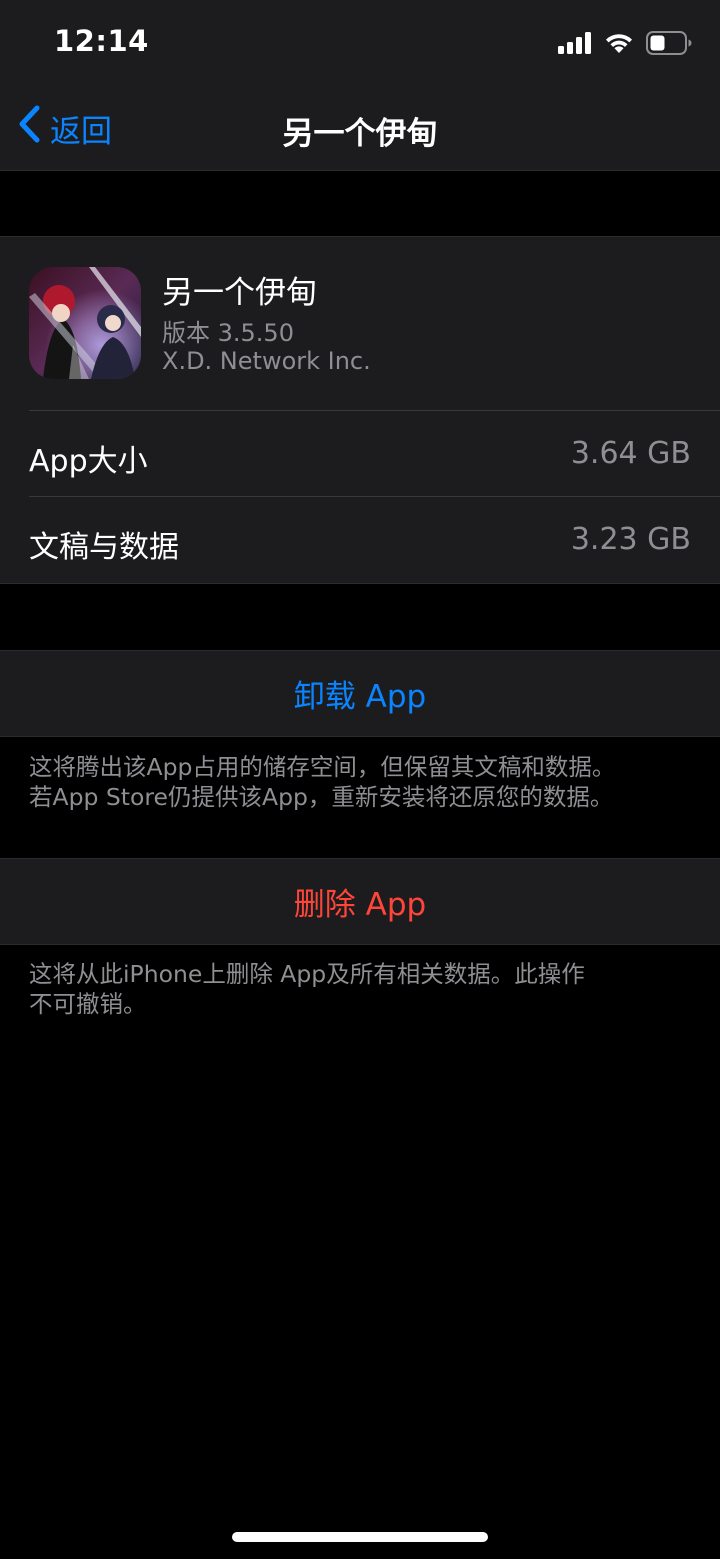 The height and width of the screenshot is (1559, 720). I want to click on app-version: 版本 3.5.50, so click(228, 333).